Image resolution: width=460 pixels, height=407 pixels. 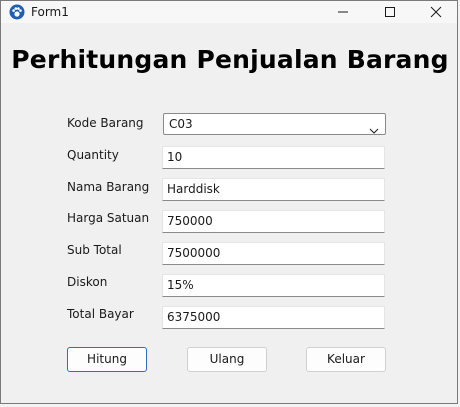 I want to click on page-title: Perhitungan Penjualan Barang, so click(x=230, y=59).